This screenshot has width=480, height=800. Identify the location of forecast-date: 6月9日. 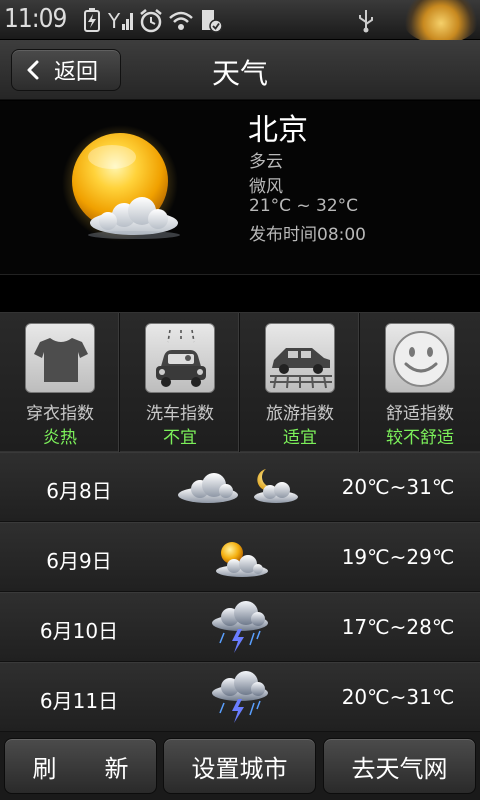
(79, 561).